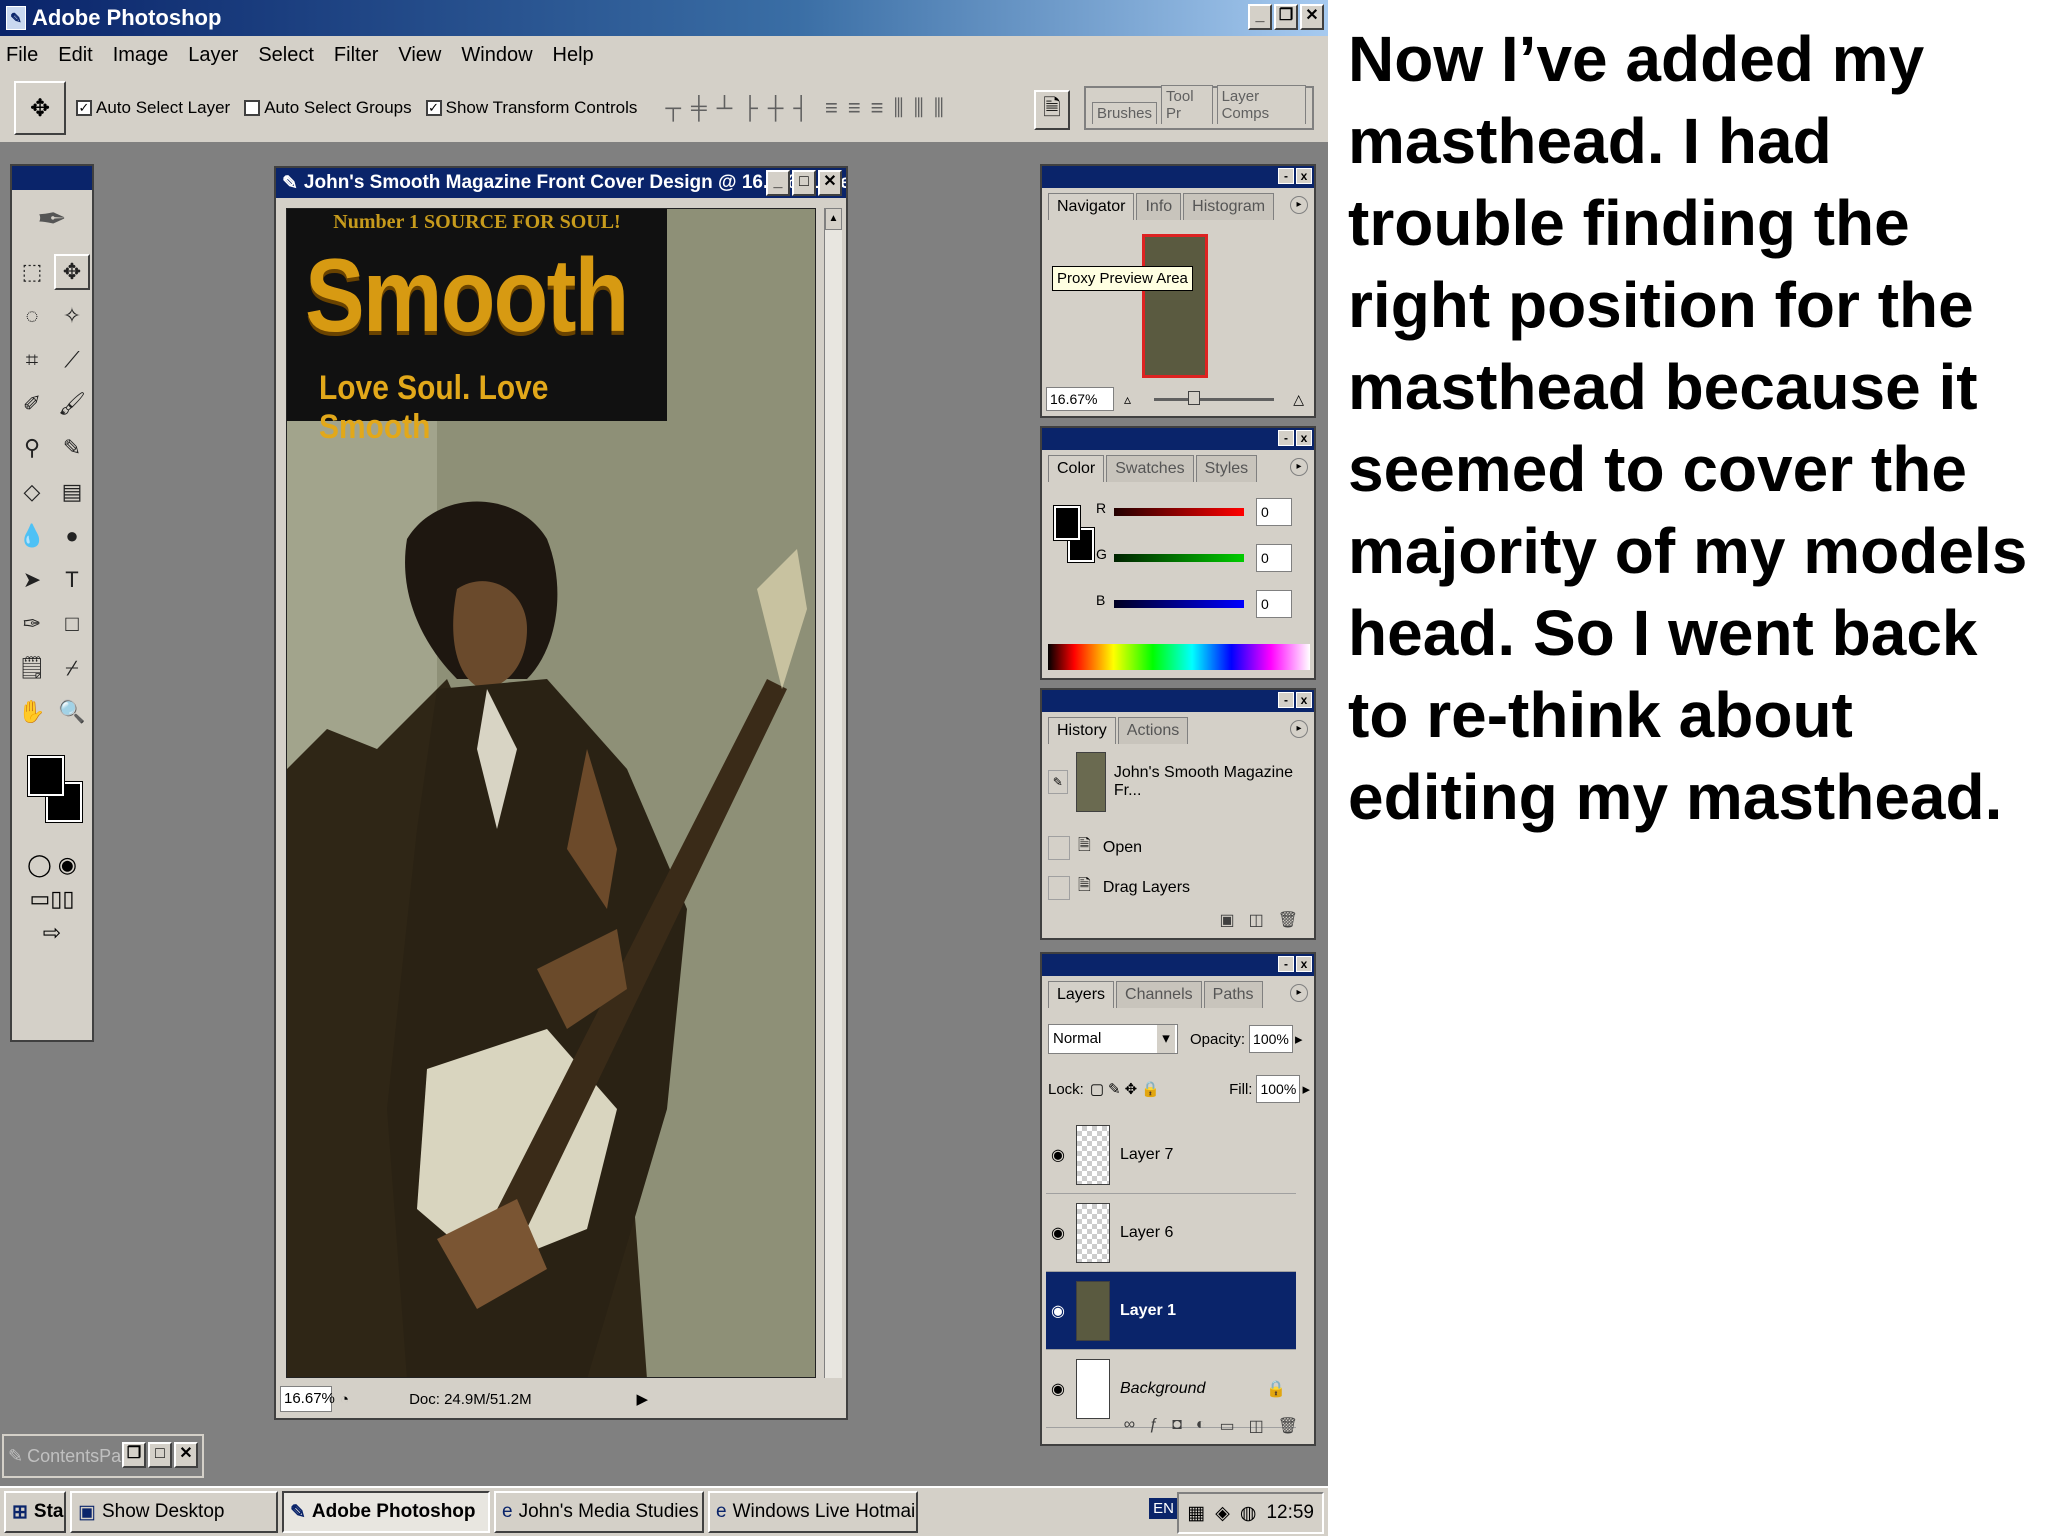 Image resolution: width=2048 pixels, height=1536 pixels. Describe the element at coordinates (1278, 1089) in the screenshot. I see `fill-field: 100%` at that location.